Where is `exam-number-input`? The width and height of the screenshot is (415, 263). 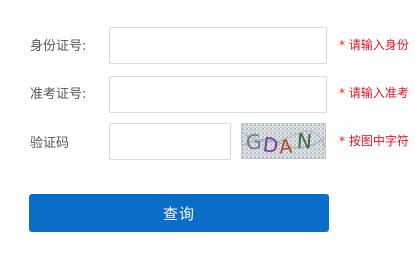 exam-number-input is located at coordinates (218, 94).